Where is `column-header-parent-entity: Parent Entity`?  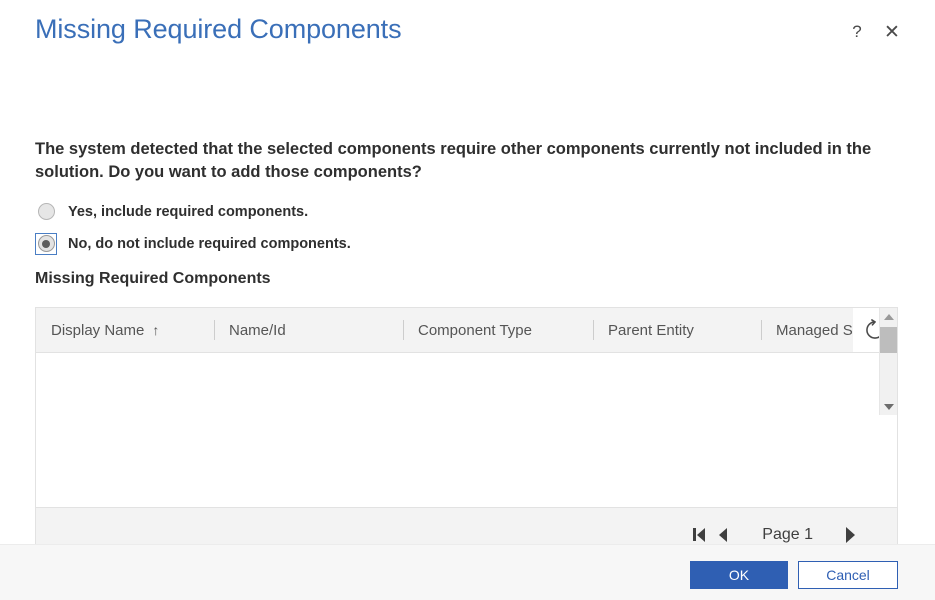 column-header-parent-entity: Parent Entity is located at coordinates (677, 330).